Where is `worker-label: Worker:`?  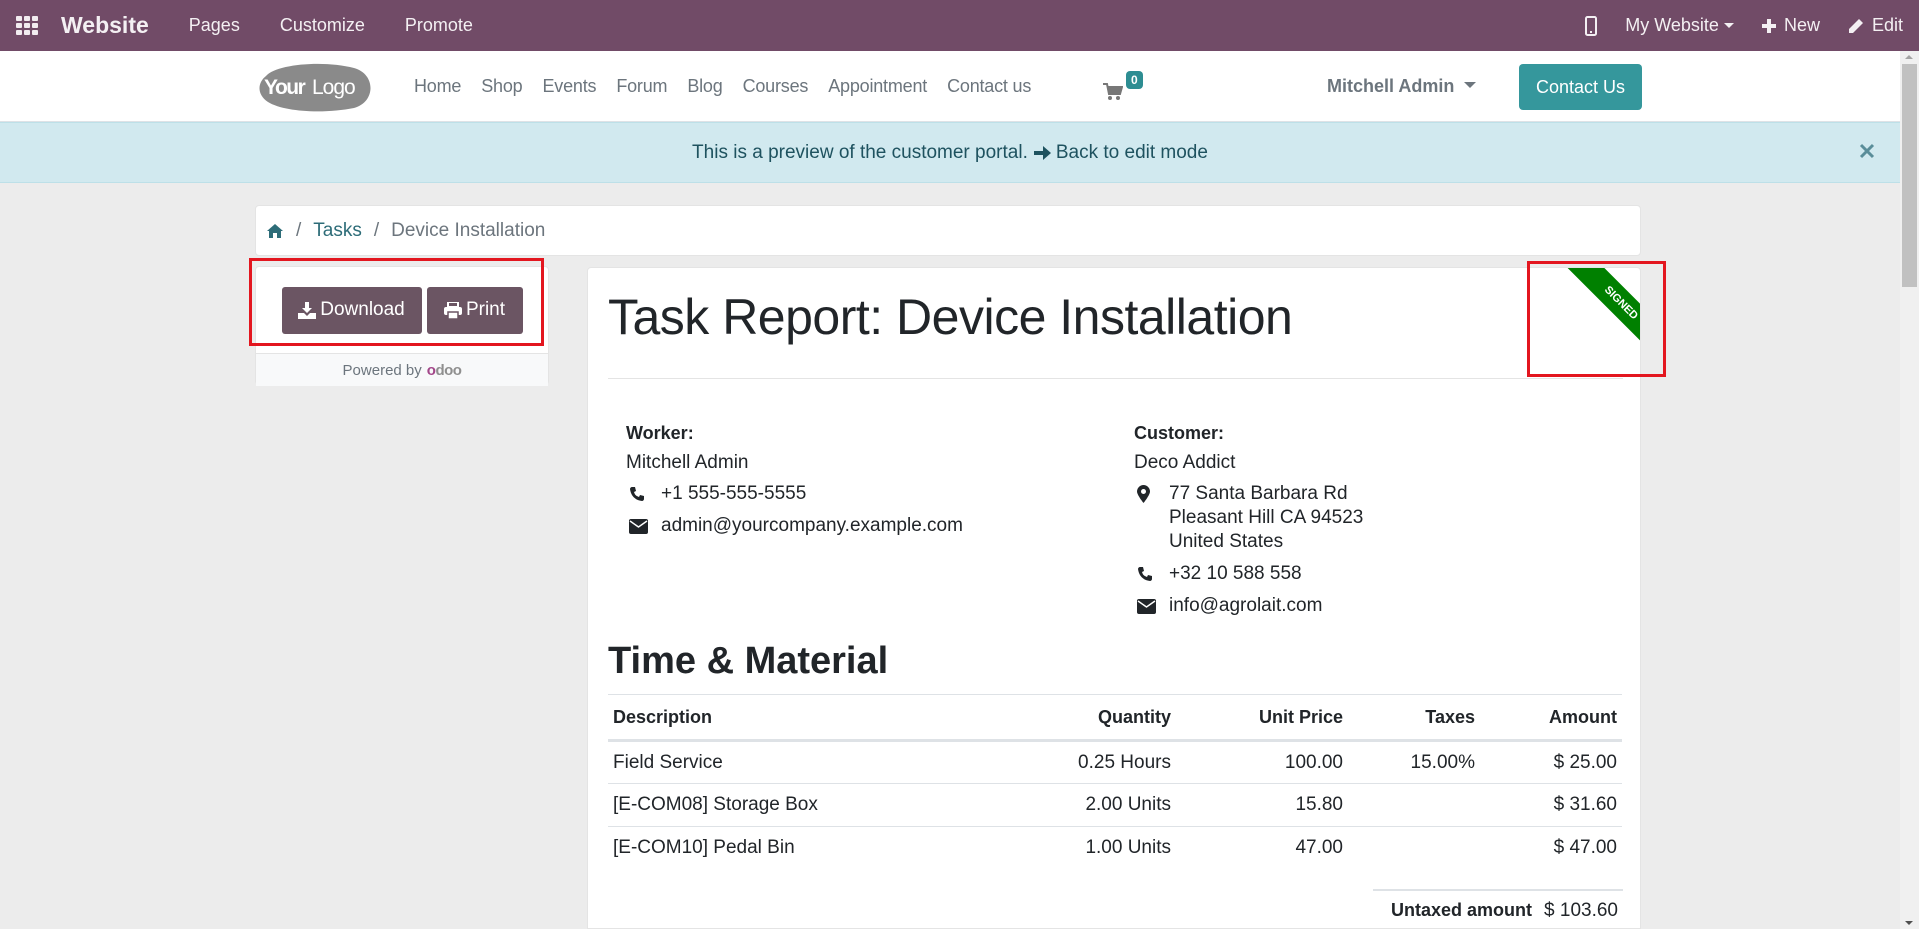 worker-label: Worker: is located at coordinates (660, 433).